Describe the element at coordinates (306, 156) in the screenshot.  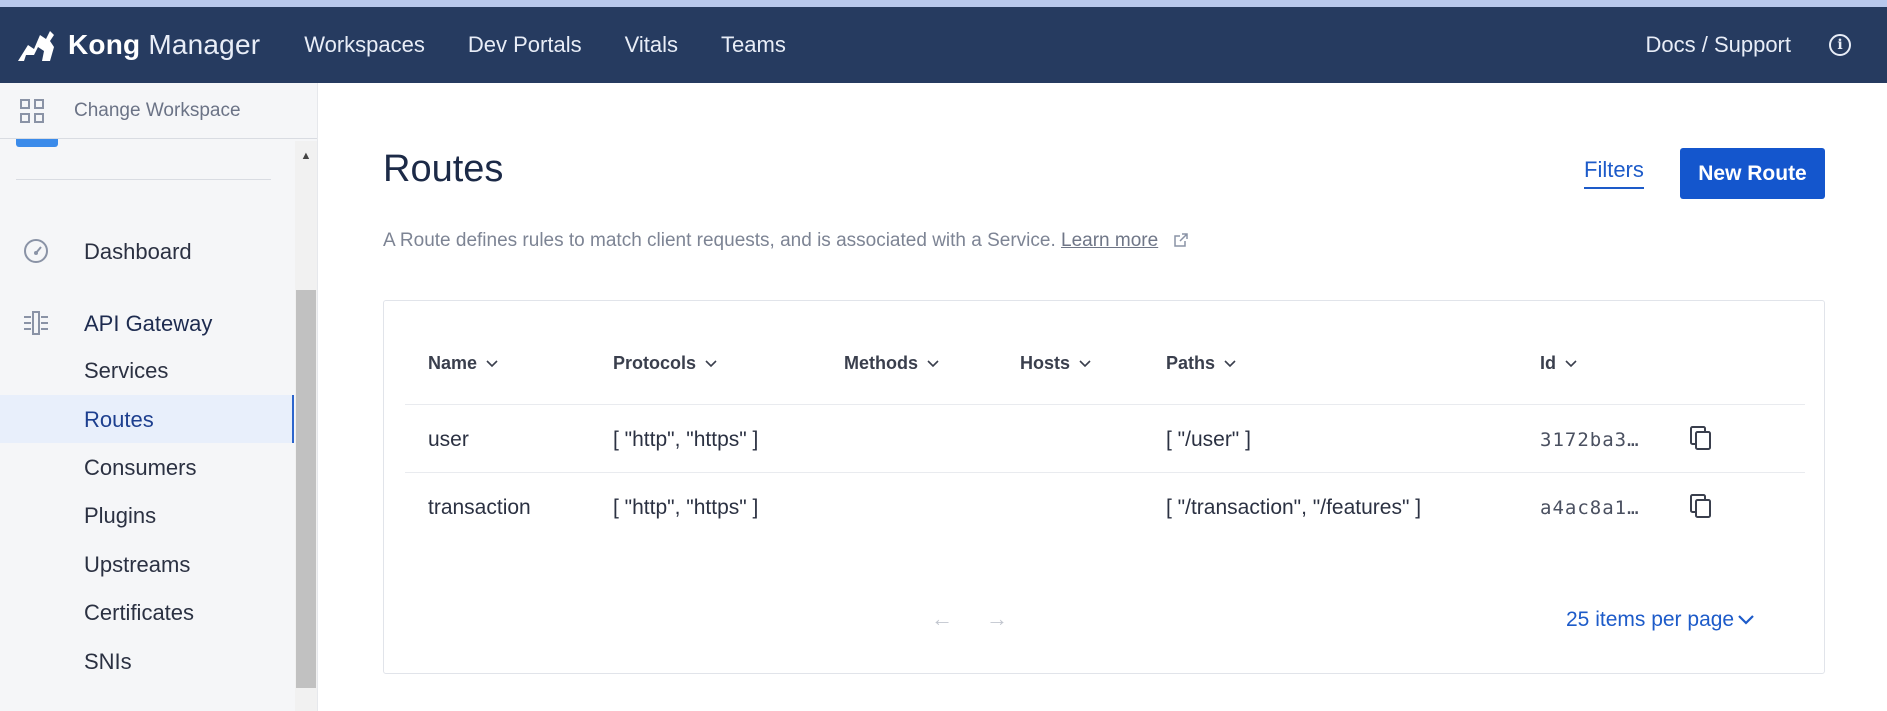
I see `scroll-up-arrow-icon: ▲` at that location.